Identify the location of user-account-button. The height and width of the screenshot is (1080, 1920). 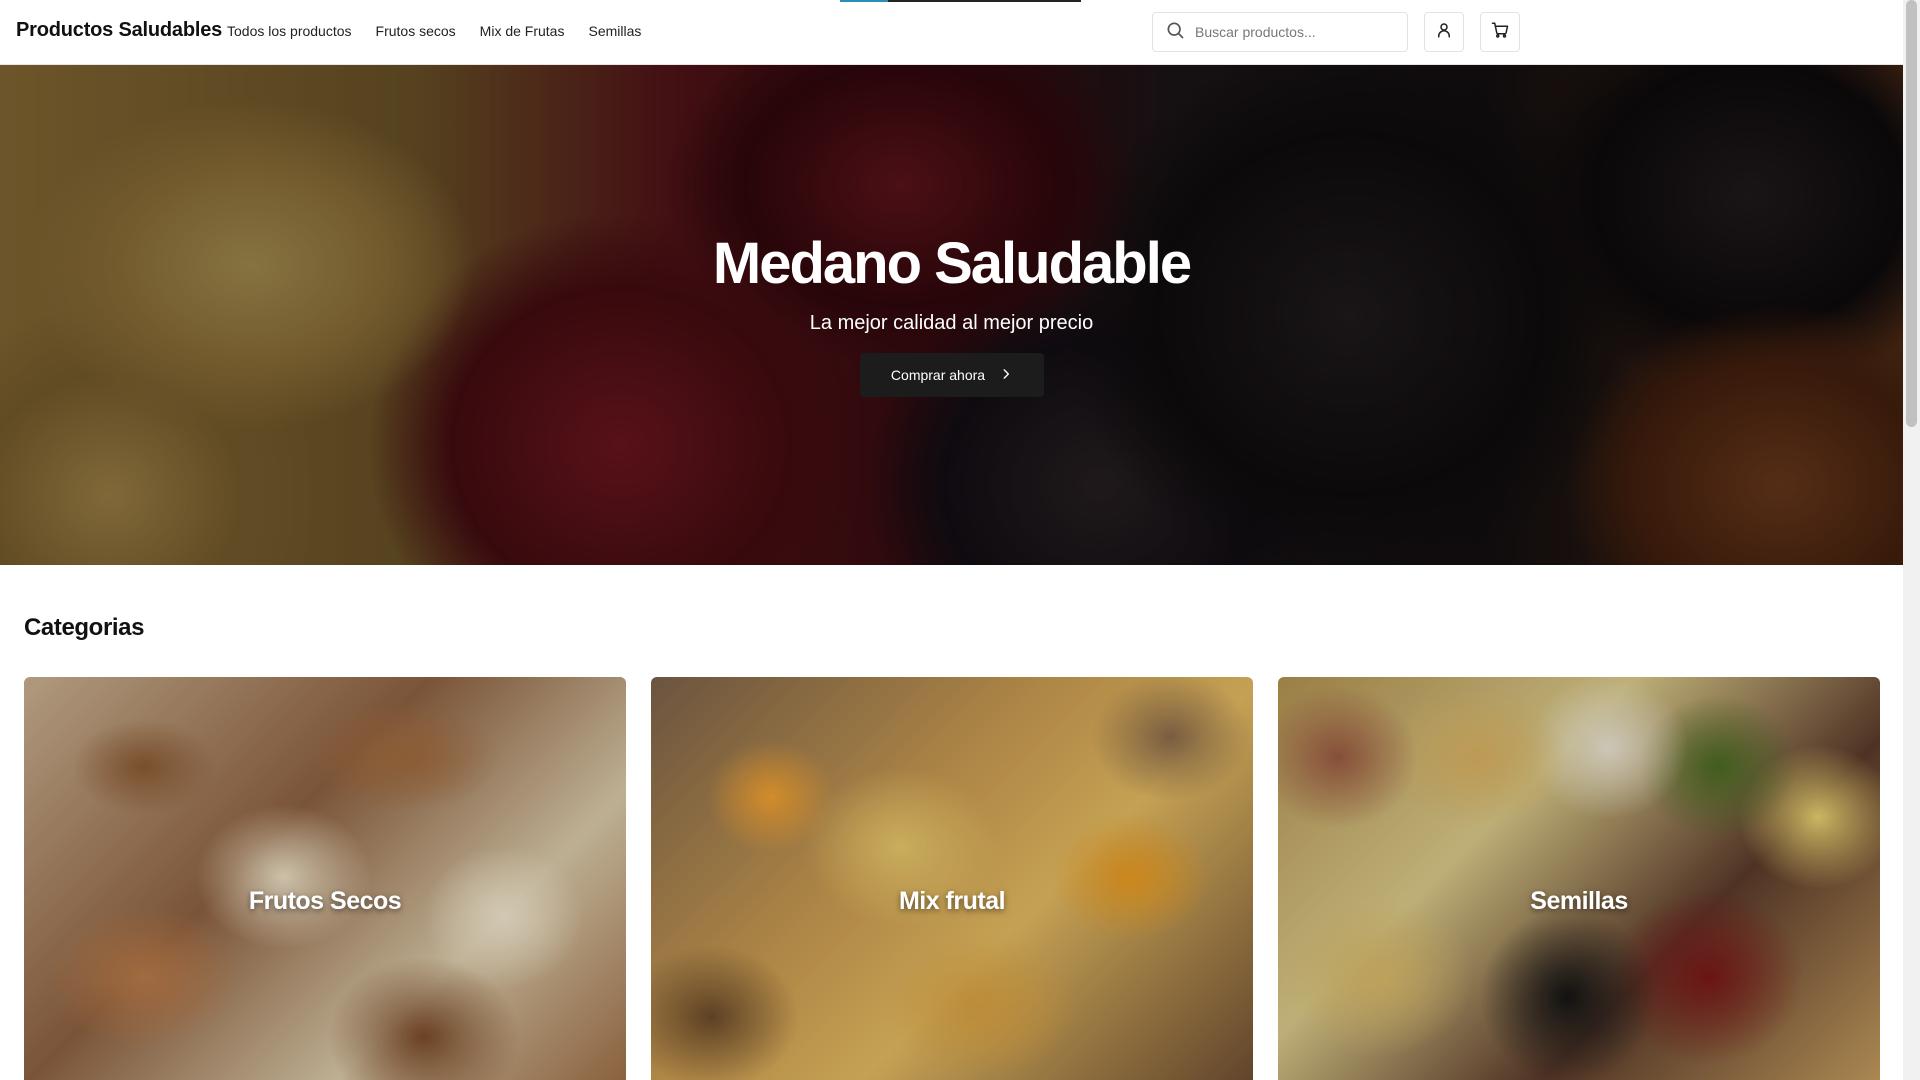
(1444, 32).